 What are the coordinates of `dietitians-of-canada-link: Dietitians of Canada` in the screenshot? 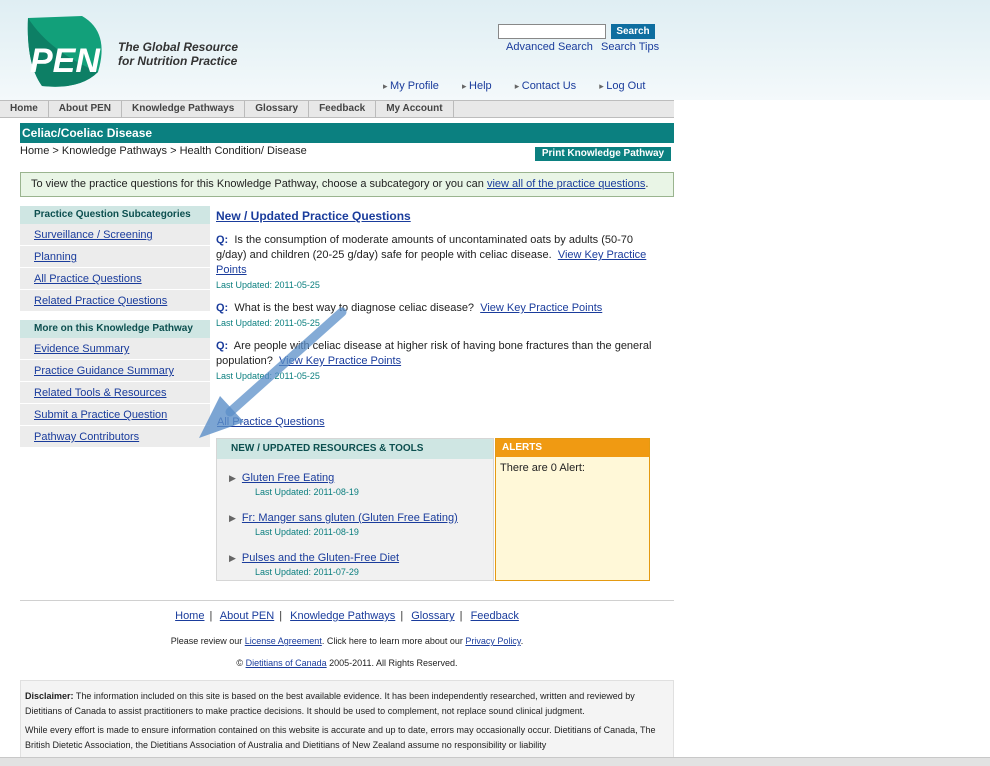 It's located at (286, 663).